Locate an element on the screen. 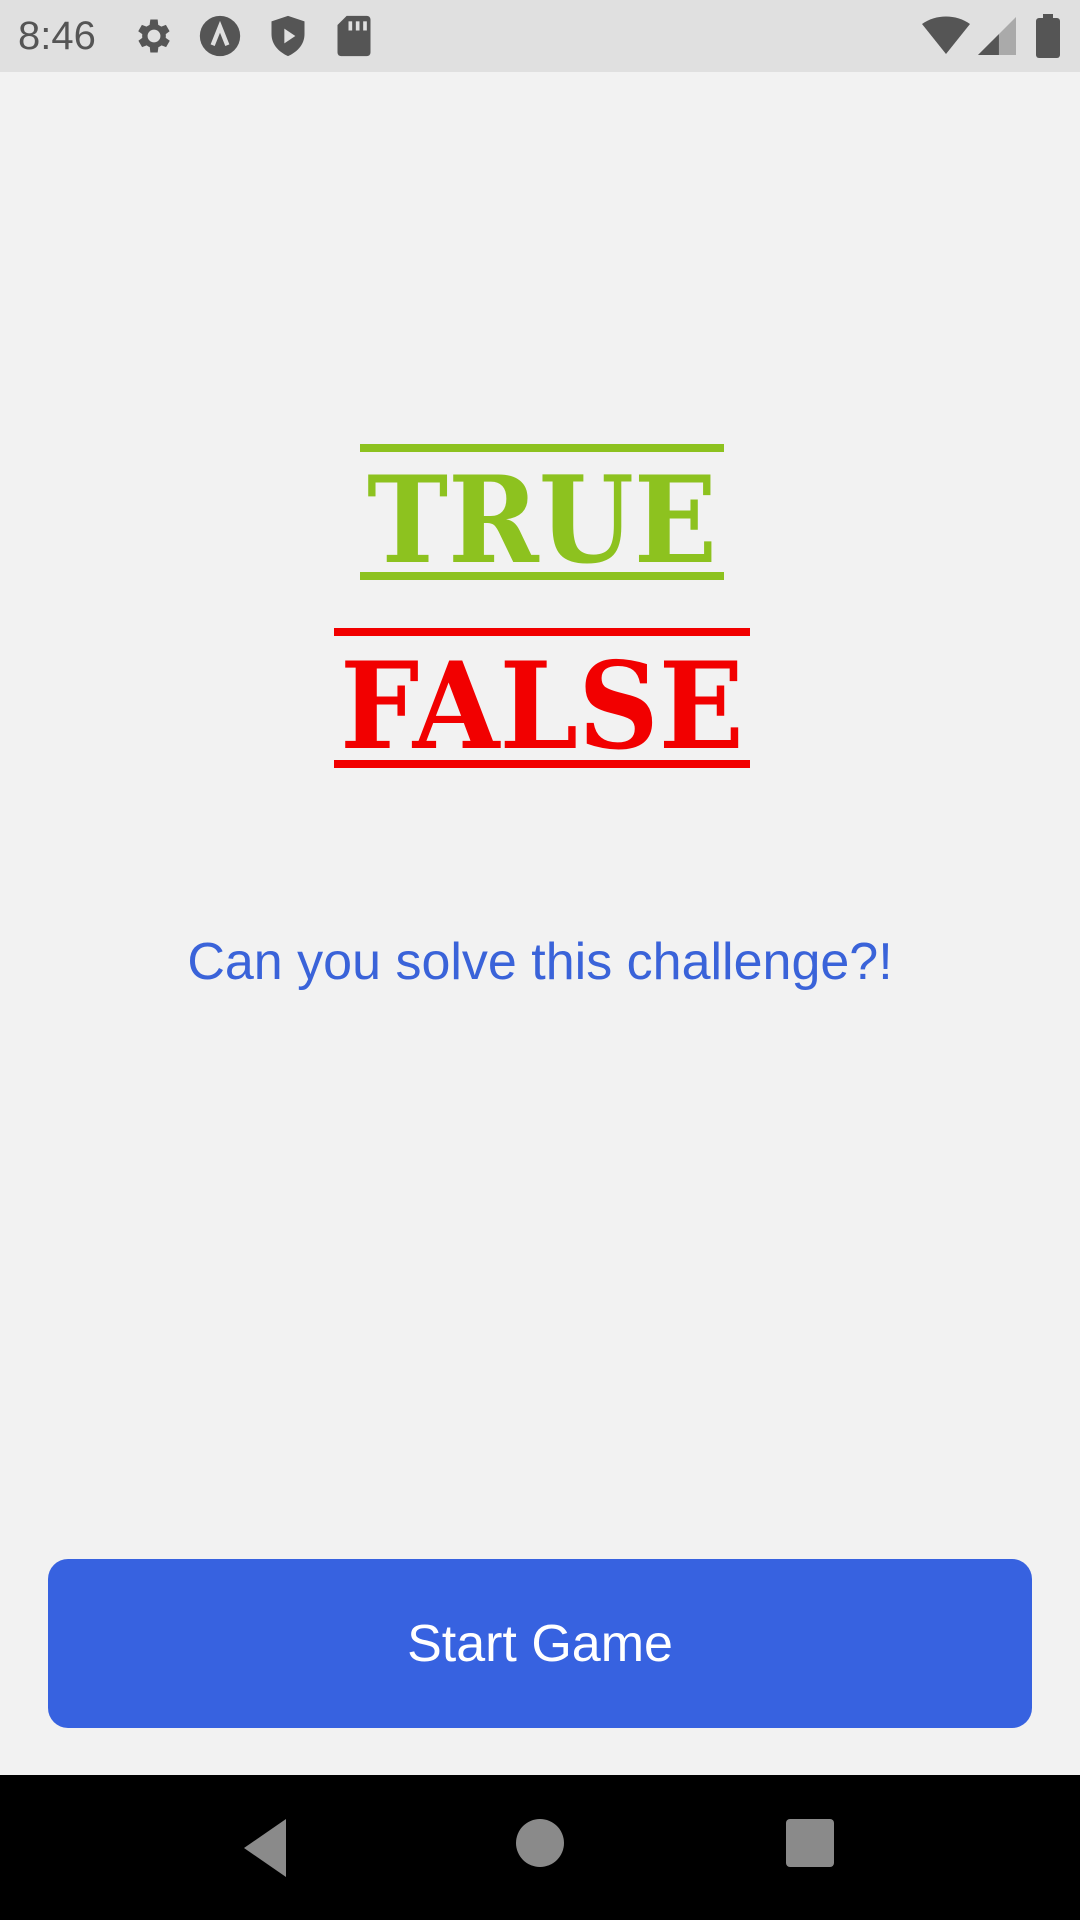 This screenshot has width=1080, height=1920. home-icon is located at coordinates (540, 1845).